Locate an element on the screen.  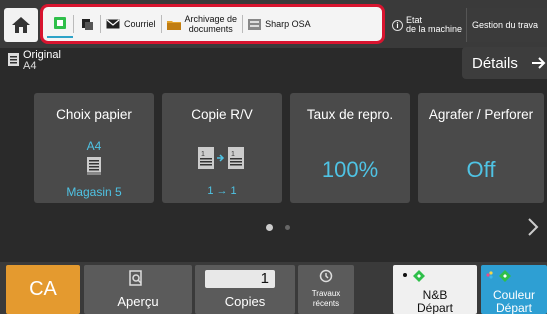
bw-start-button: N&B Départ is located at coordinates (435, 289).